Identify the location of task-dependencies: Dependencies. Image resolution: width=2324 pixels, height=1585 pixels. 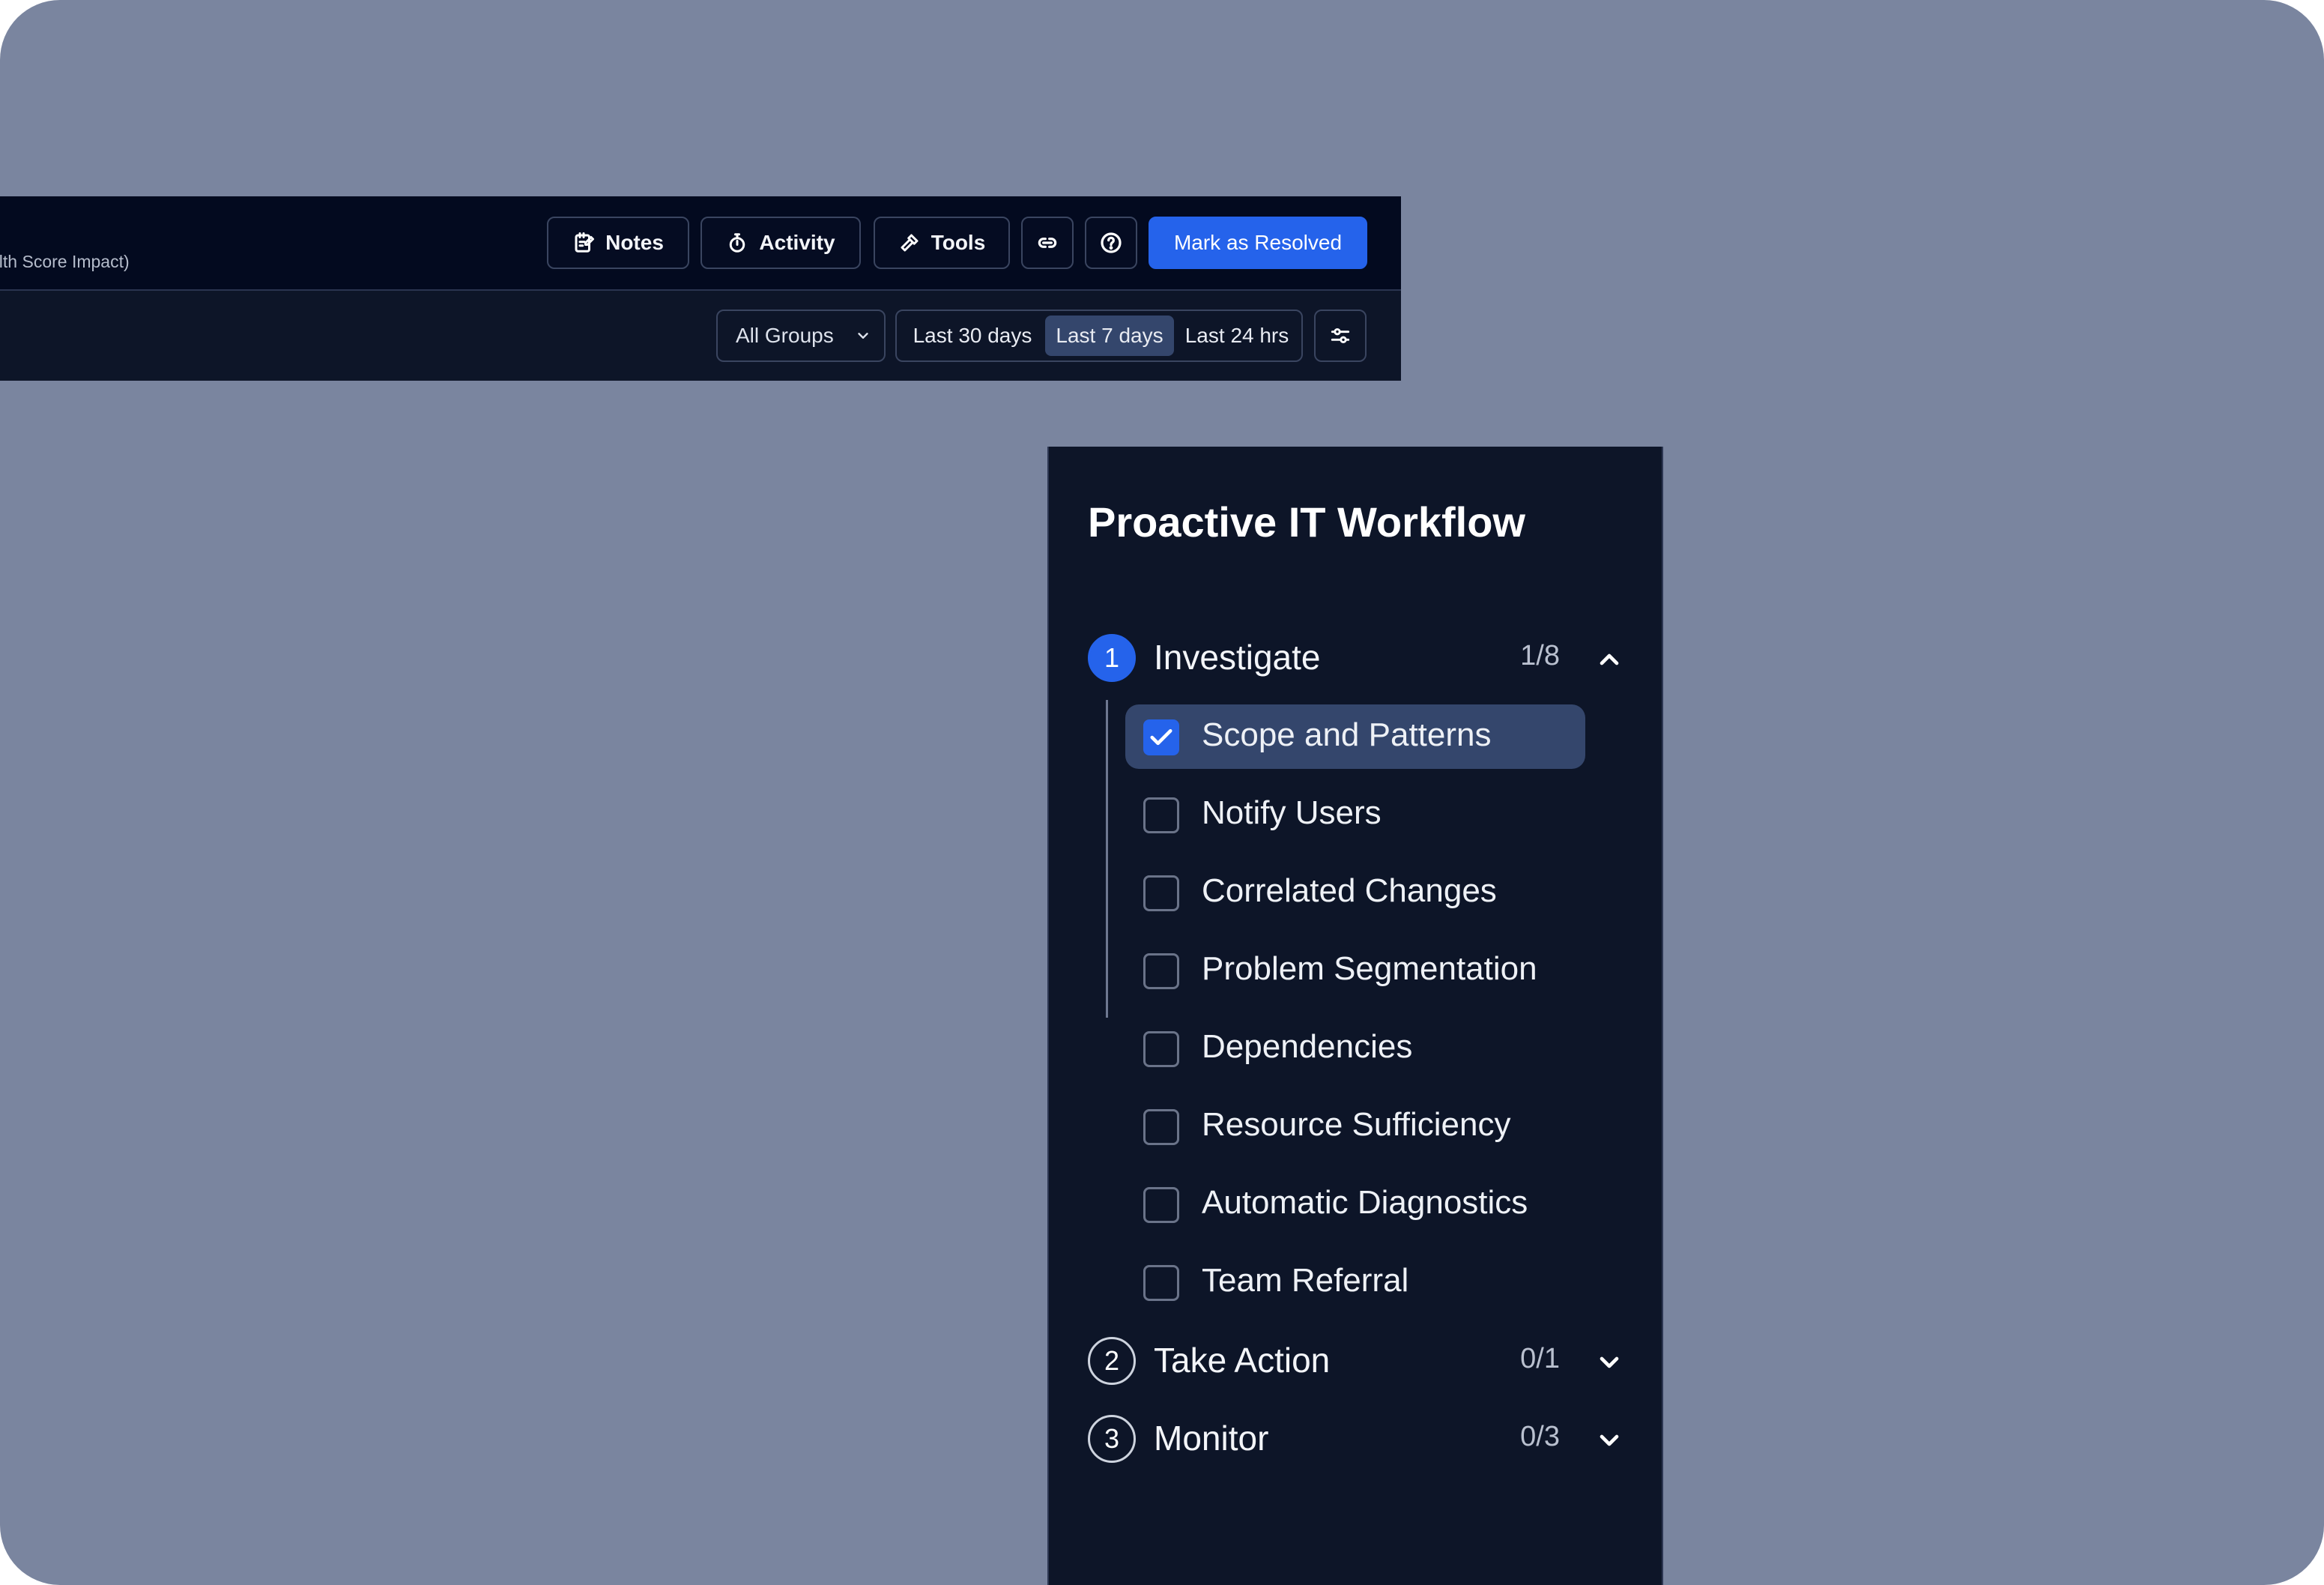
(1355, 1048).